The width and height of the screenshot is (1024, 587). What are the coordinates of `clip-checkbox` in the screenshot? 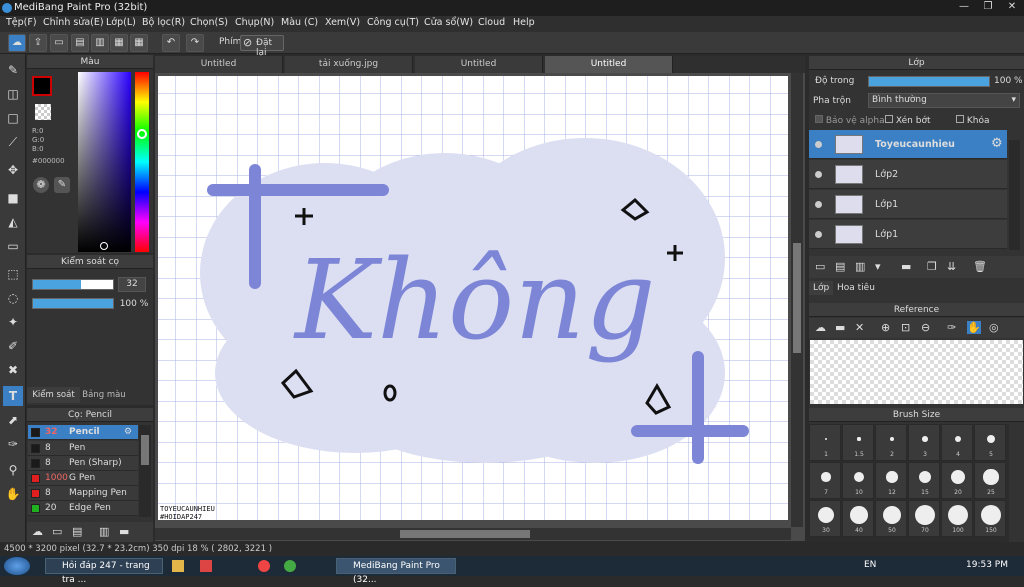 It's located at (889, 119).